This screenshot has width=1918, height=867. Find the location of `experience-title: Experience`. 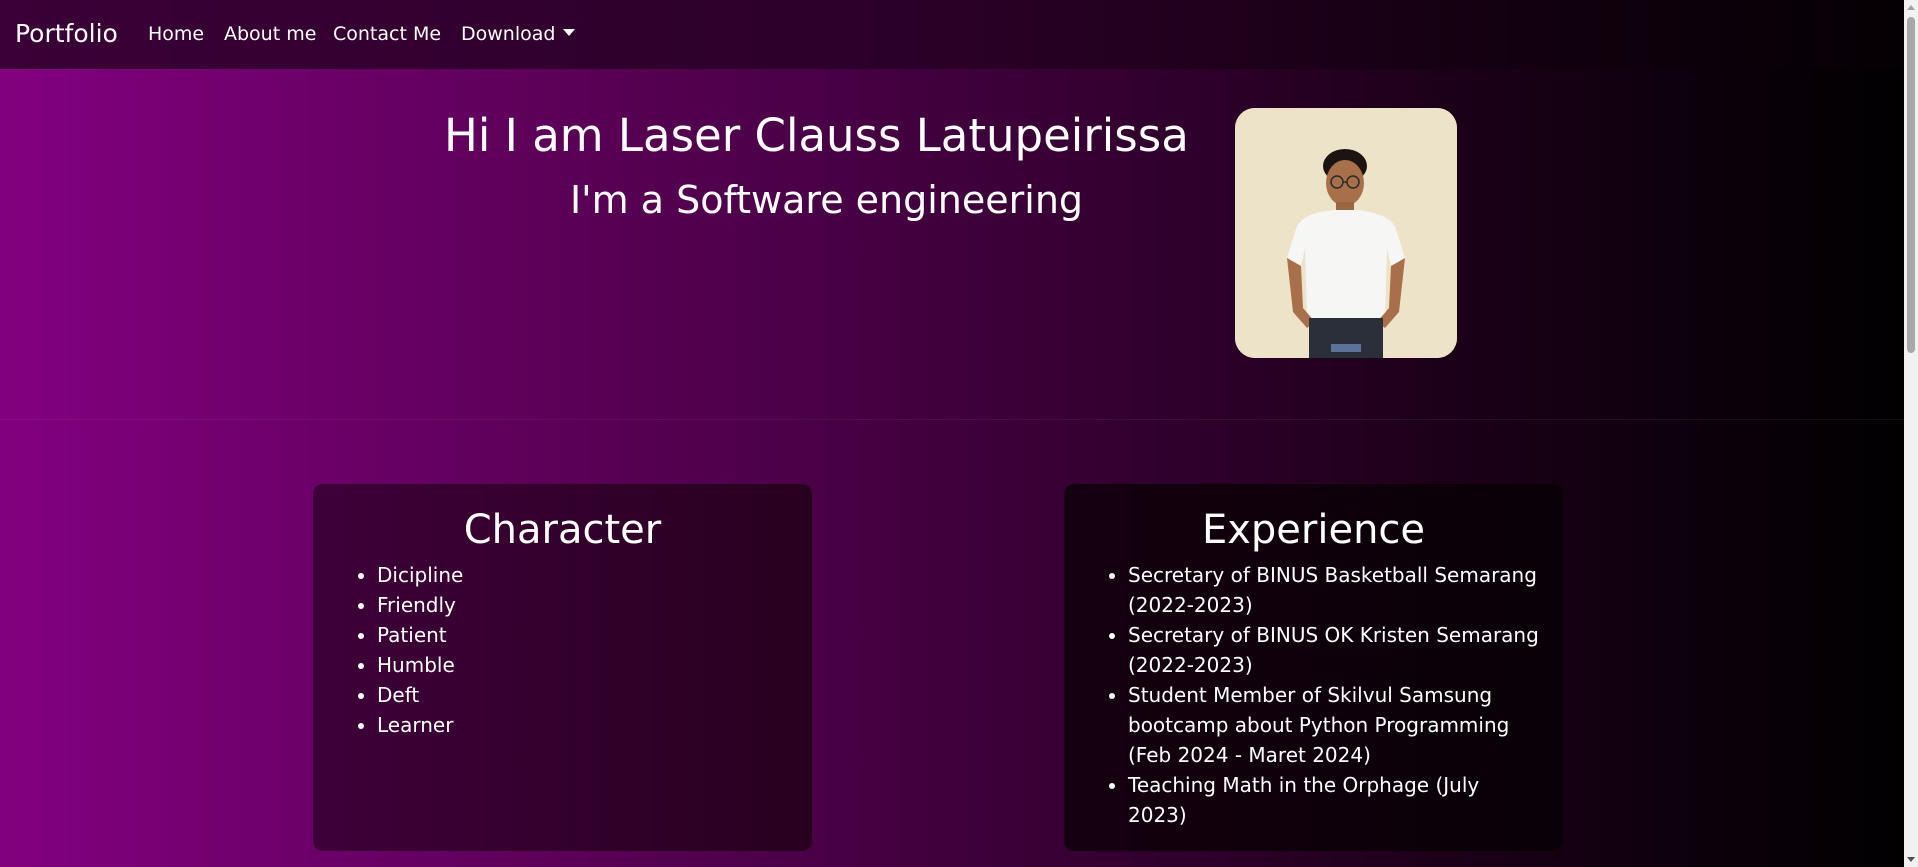

experience-title: Experience is located at coordinates (1313, 530).